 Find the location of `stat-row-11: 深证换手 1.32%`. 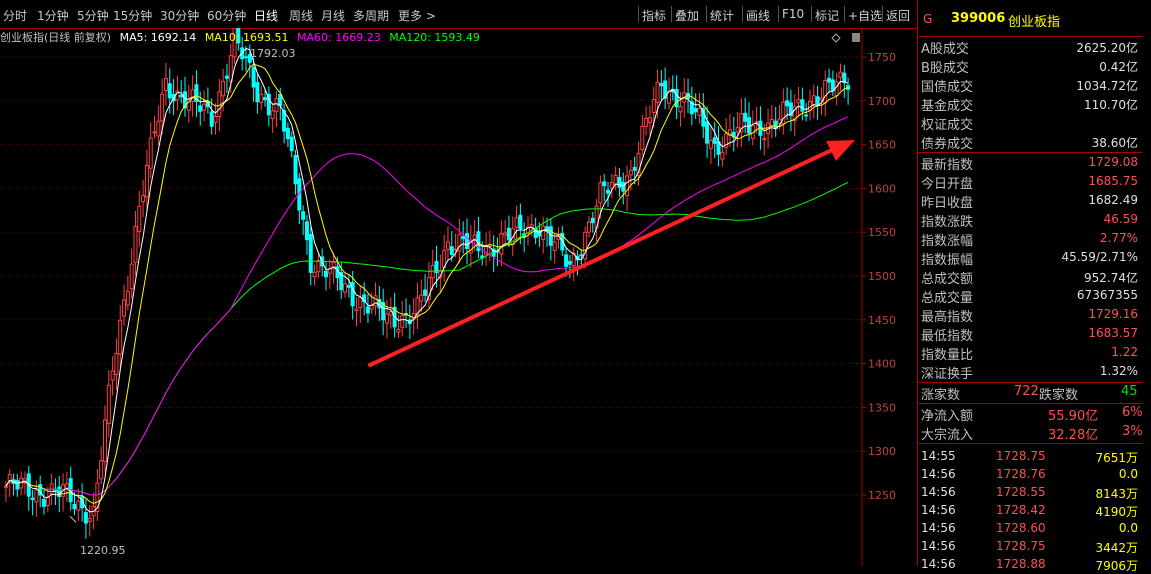

stat-row-11: 深证换手 1.32% is located at coordinates (1030, 372).